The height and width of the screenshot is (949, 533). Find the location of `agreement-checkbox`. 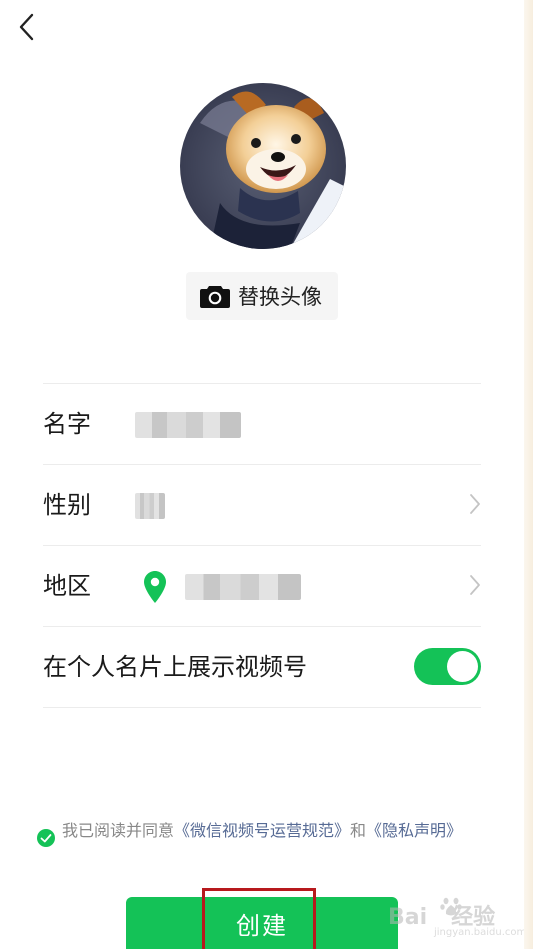

agreement-checkbox is located at coordinates (46, 838).